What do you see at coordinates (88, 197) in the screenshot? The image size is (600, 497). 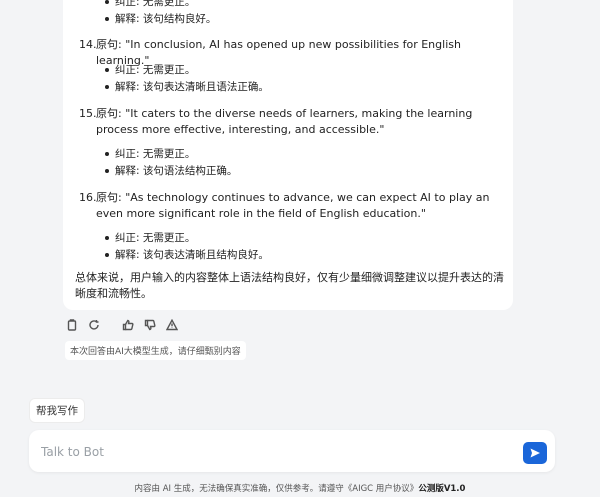 I see `item-number: 16.` at bounding box center [88, 197].